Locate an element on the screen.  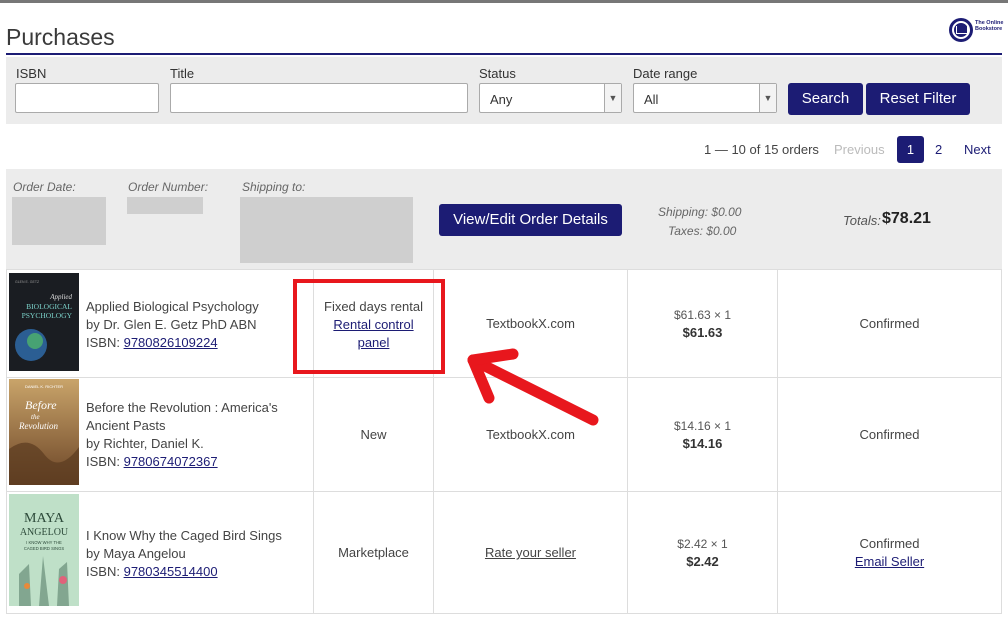
shipping-cost: Shipping: $0.00 is located at coordinates (699, 212).